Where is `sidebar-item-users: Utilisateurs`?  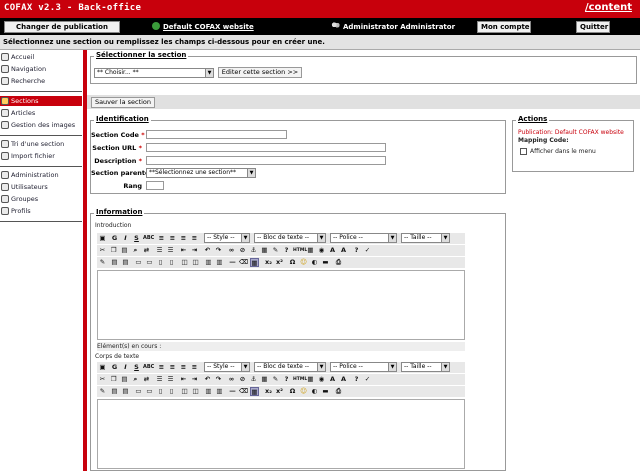 sidebar-item-users: Utilisateurs is located at coordinates (41, 187).